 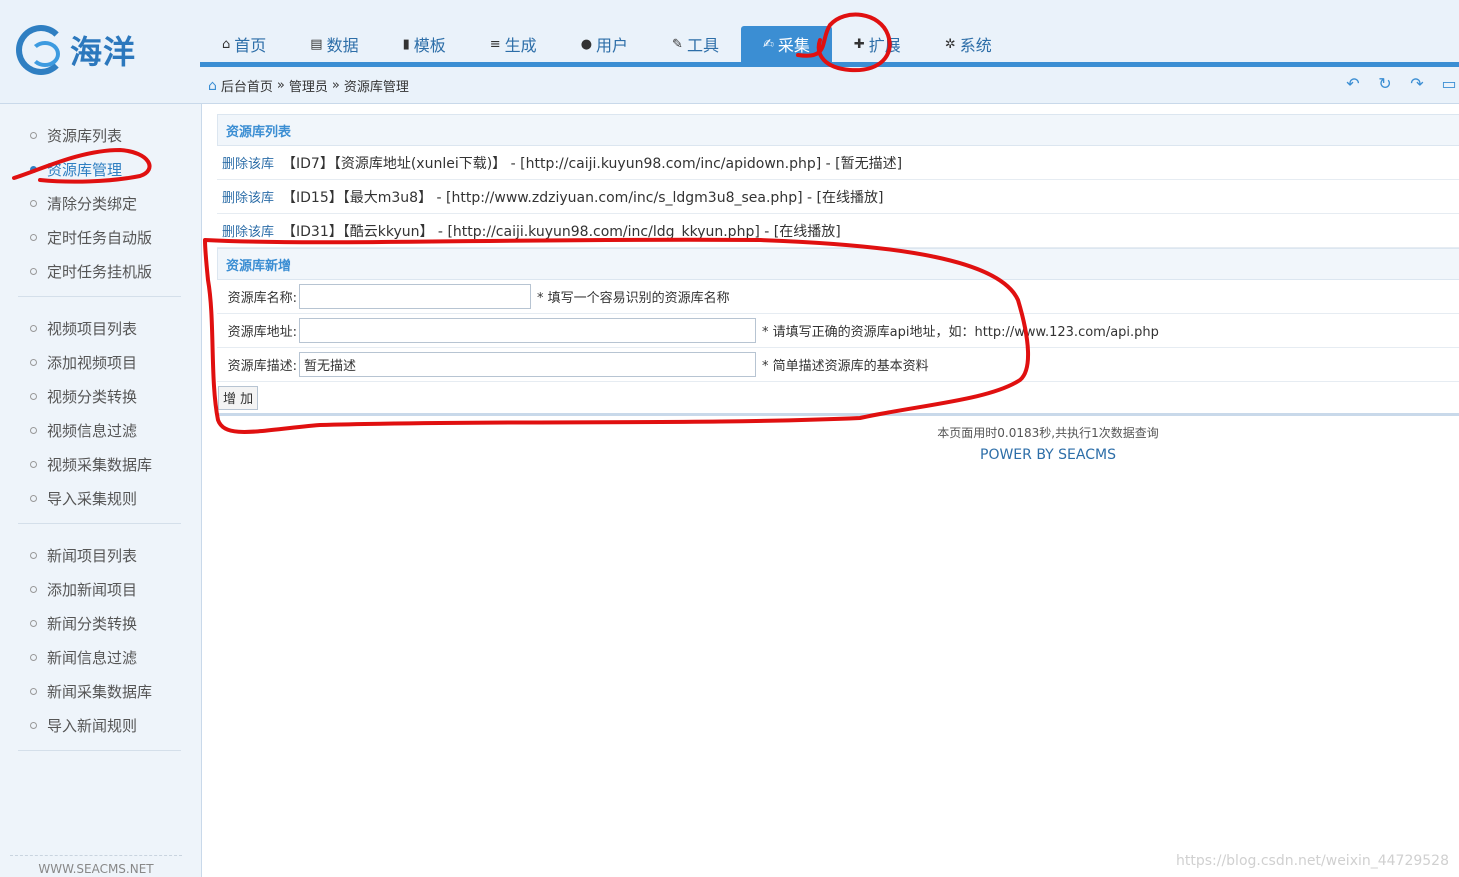 I want to click on nav-item-8: ✲ 系统, so click(x=968, y=44).